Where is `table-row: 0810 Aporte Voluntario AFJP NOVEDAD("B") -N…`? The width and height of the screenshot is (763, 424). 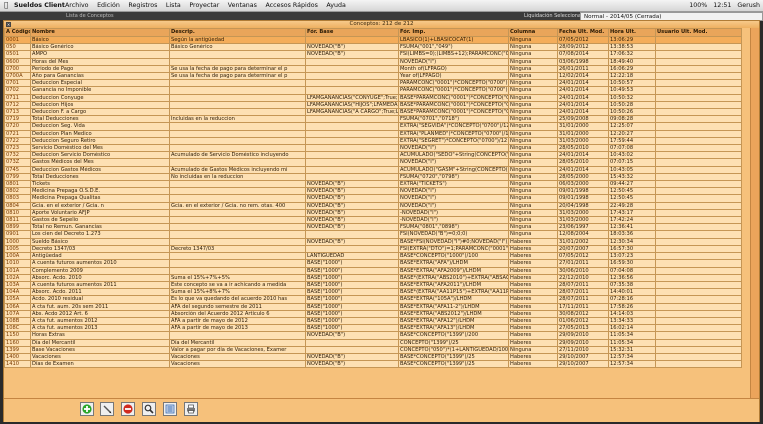 table-row: 0810 Aporte Voluntario AFJP NOVEDAD("B") -N… is located at coordinates (373, 213).